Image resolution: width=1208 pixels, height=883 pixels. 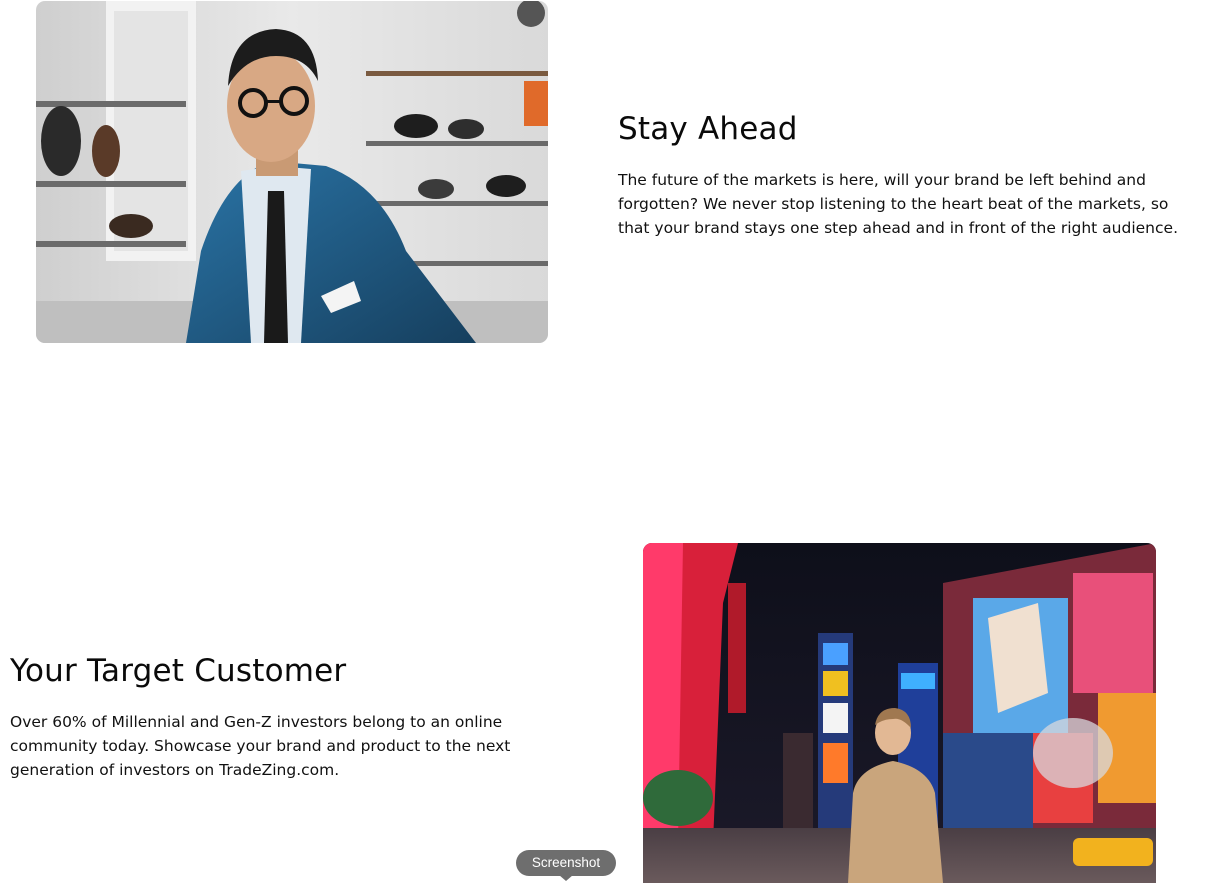 What do you see at coordinates (178, 671) in the screenshot?
I see `section-title-target-customer: Your Target Customer` at bounding box center [178, 671].